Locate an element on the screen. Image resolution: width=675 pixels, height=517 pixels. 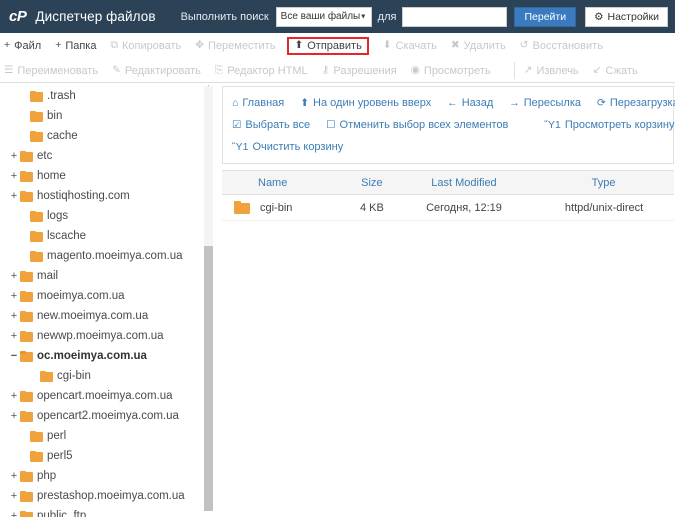
plus-icon: + is located at coordinates (7, 45).